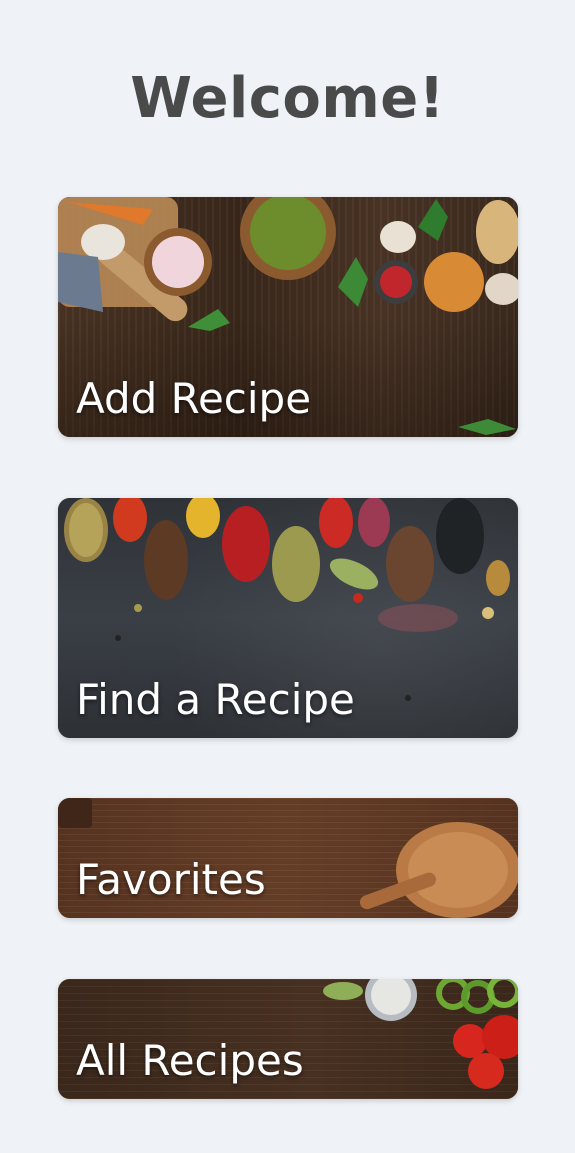  Describe the element at coordinates (194, 398) in the screenshot. I see `add-recipe-label: Add Recipe` at that location.